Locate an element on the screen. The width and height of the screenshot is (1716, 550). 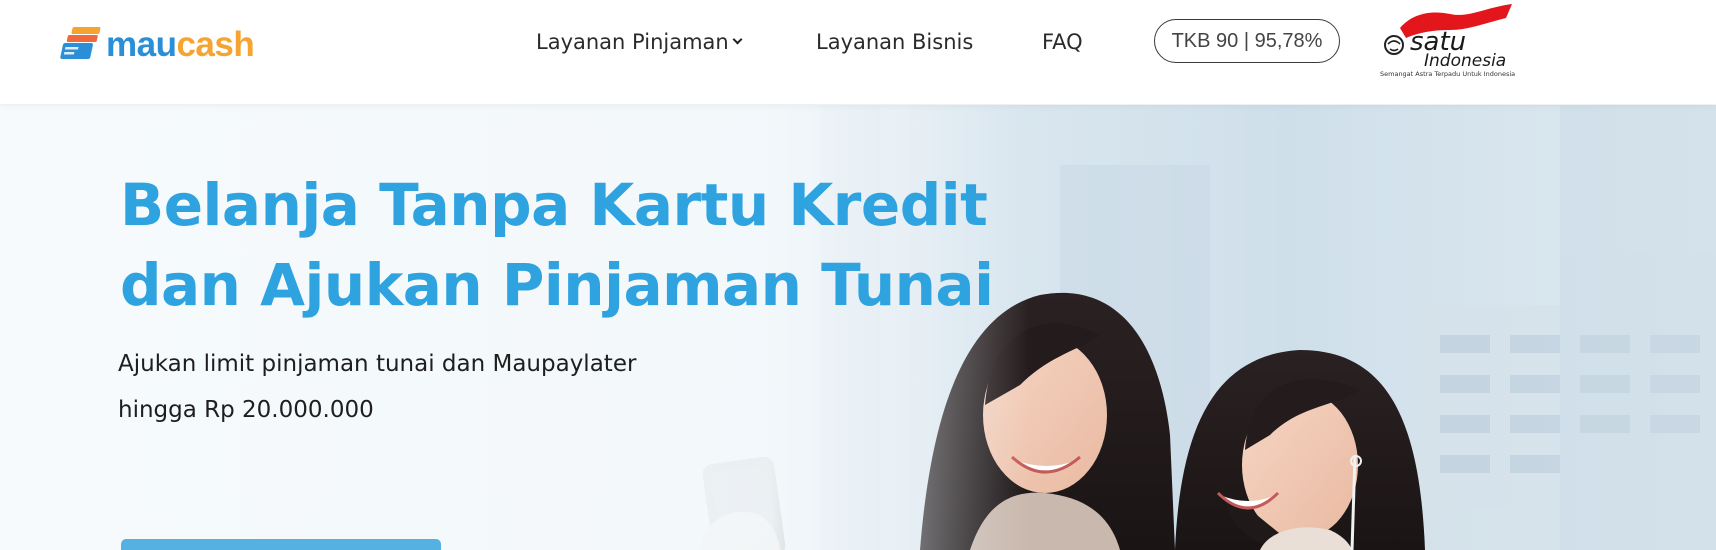
nav-faq-label: FAQ is located at coordinates (1062, 42).